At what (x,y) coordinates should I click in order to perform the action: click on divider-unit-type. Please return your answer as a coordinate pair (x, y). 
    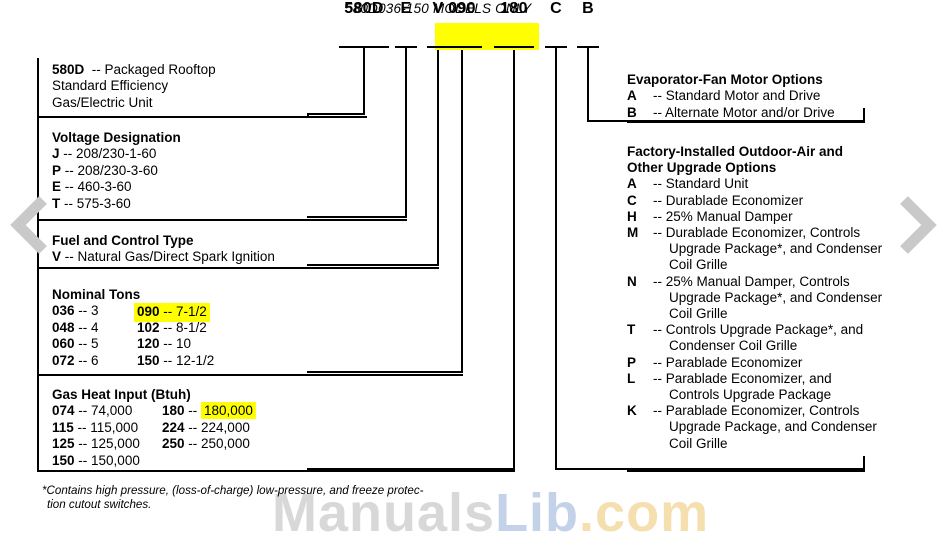
    Looking at the image, I should click on (202, 117).